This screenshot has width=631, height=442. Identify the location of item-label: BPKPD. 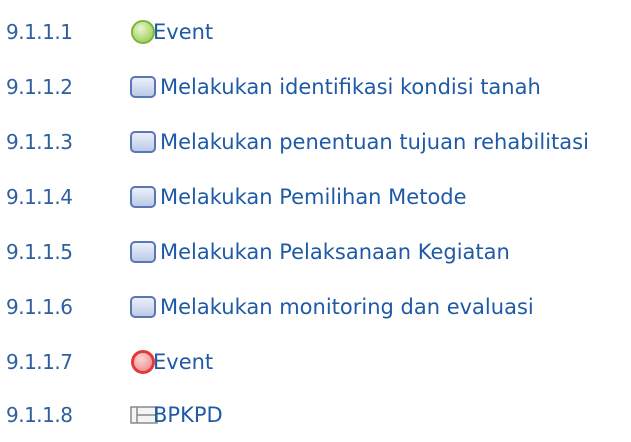
(188, 415).